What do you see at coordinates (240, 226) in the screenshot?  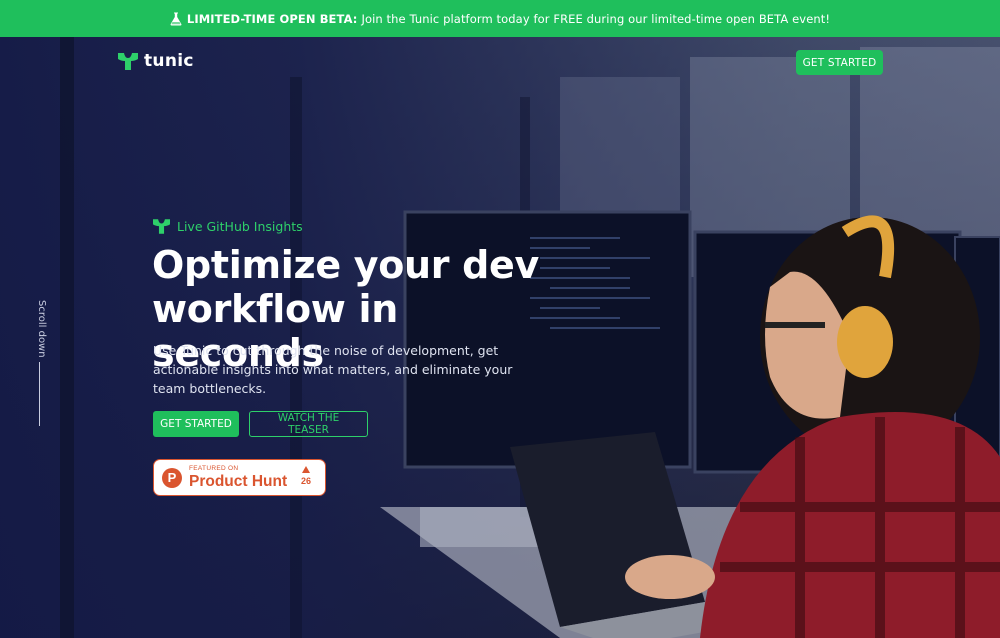 I see `eyebrow-text: Live GitHub Insights` at bounding box center [240, 226].